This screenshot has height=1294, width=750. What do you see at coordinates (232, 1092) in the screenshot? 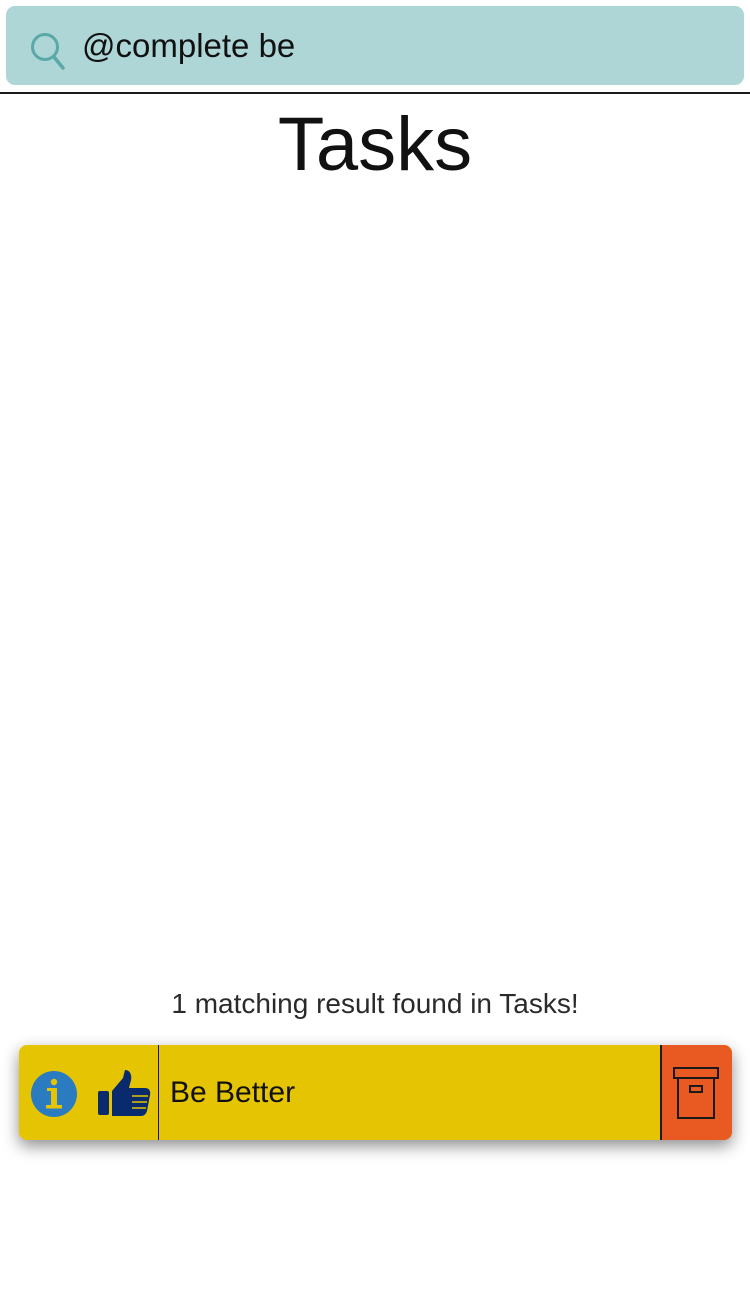
I see `task-title: Be Better` at bounding box center [232, 1092].